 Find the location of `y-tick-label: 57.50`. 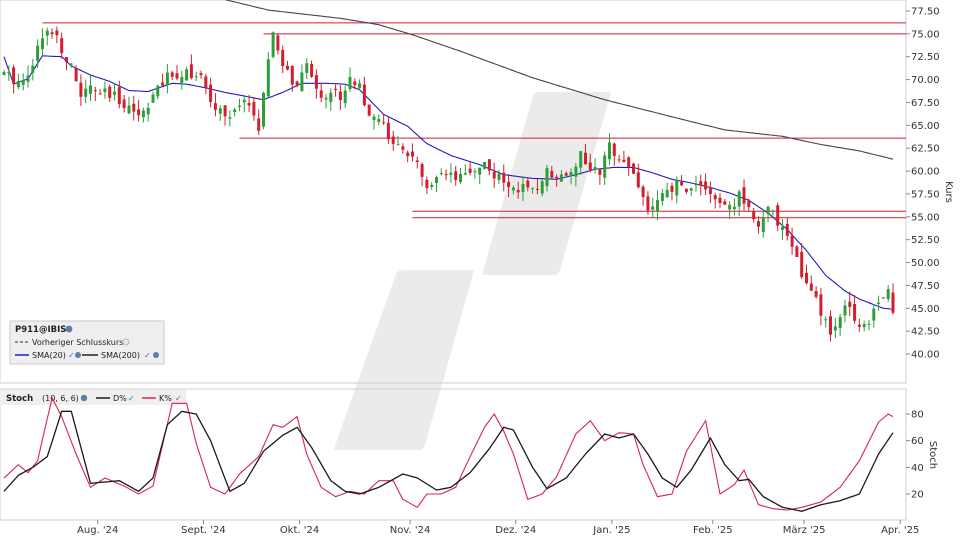

y-tick-label: 57.50 is located at coordinates (925, 194).